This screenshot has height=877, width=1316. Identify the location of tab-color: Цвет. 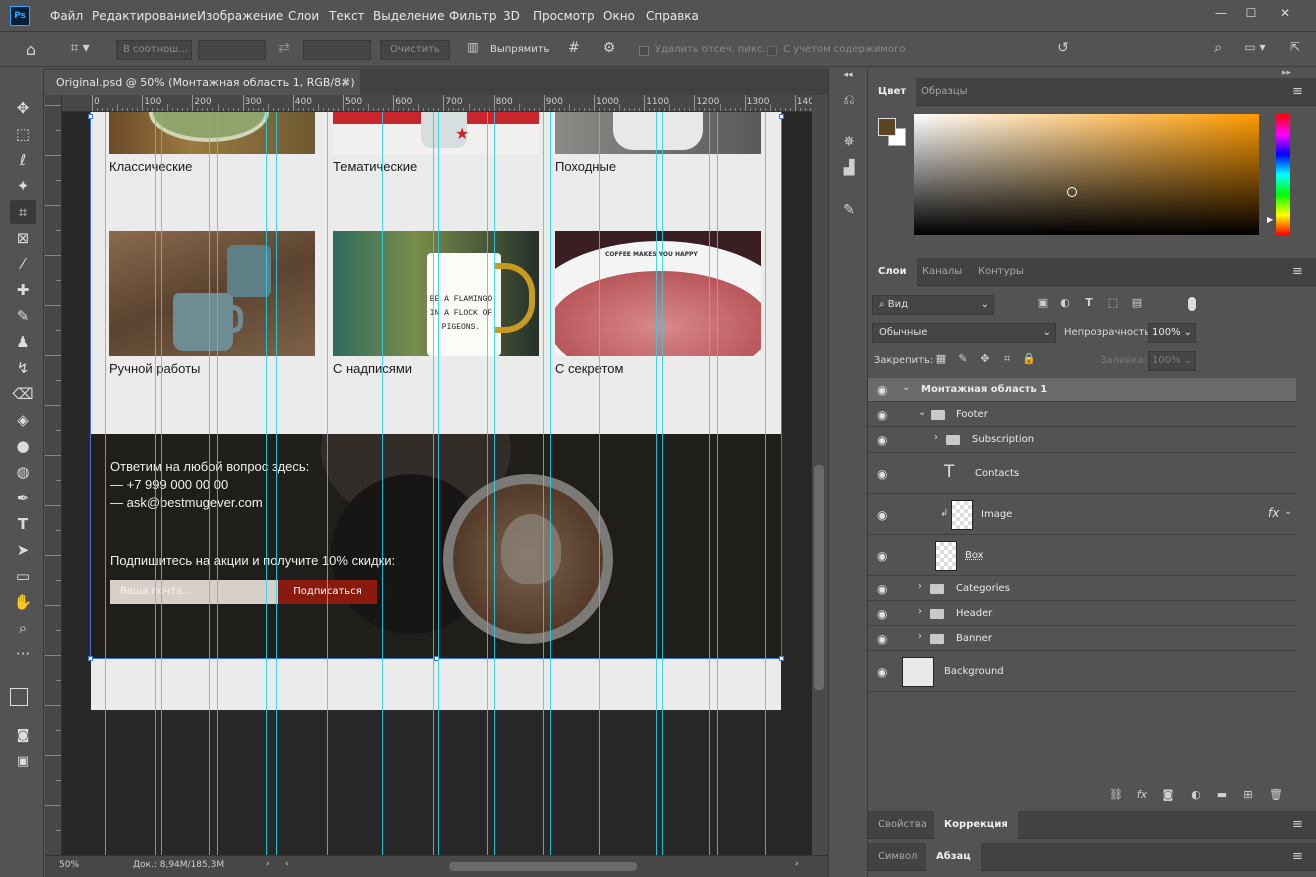
(892, 92).